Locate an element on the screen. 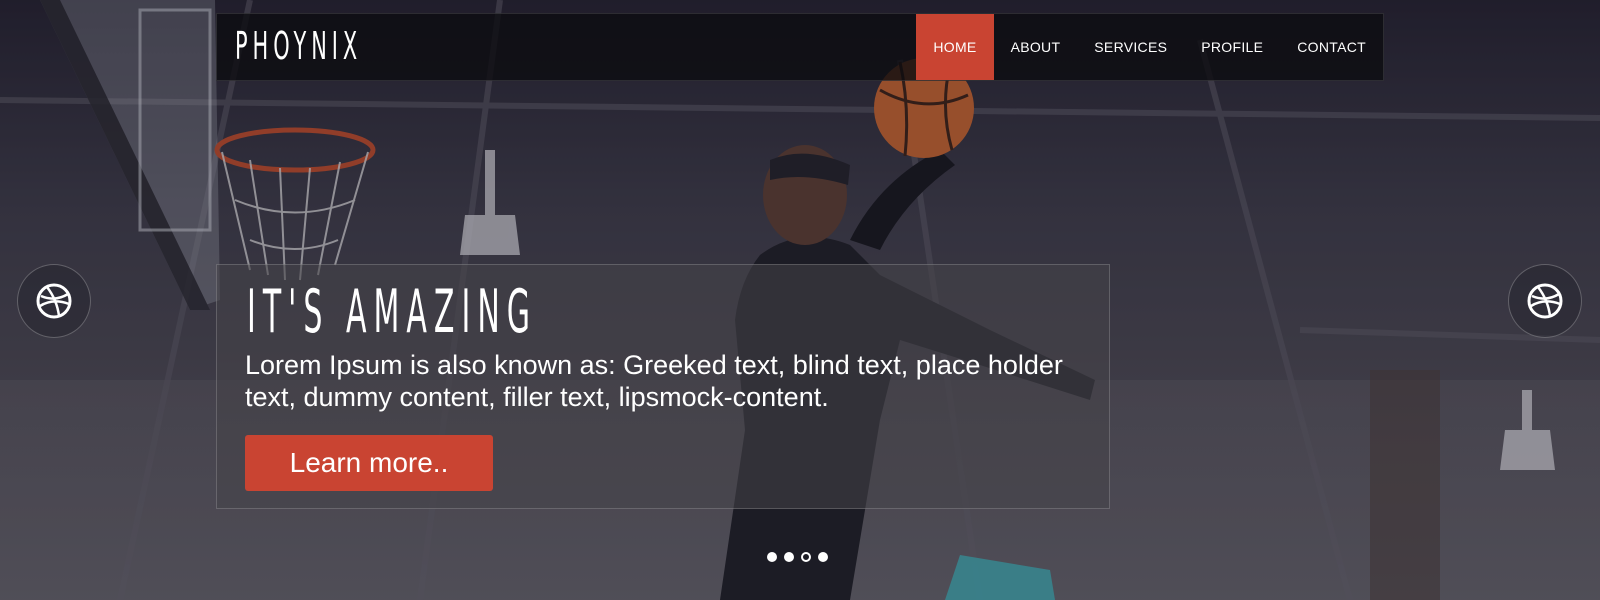 Image resolution: width=1600 pixels, height=600 pixels. slider-pagination is located at coordinates (797, 557).